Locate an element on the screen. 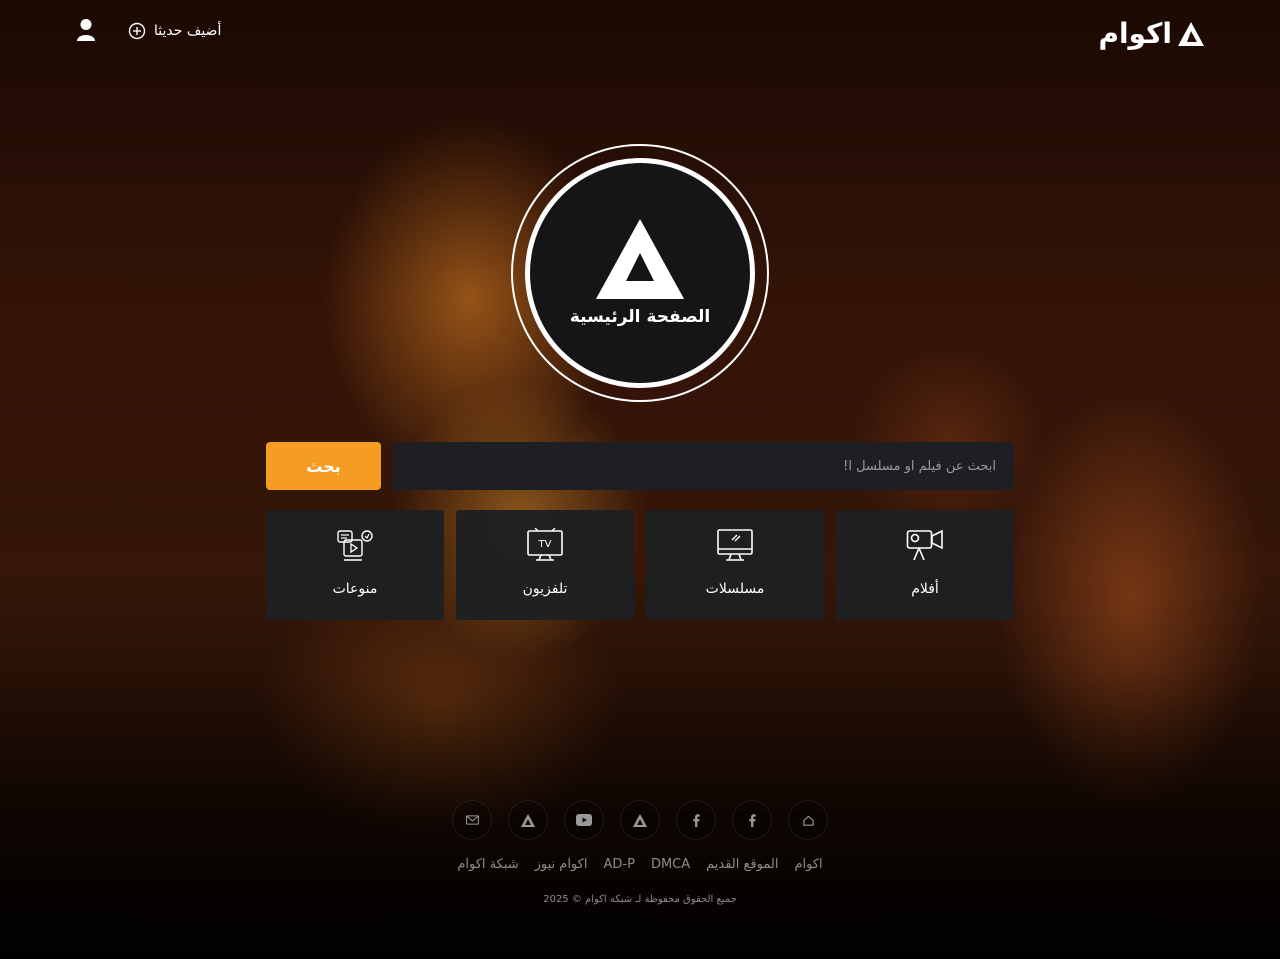  footer-link-akwam: اكوام is located at coordinates (808, 864).